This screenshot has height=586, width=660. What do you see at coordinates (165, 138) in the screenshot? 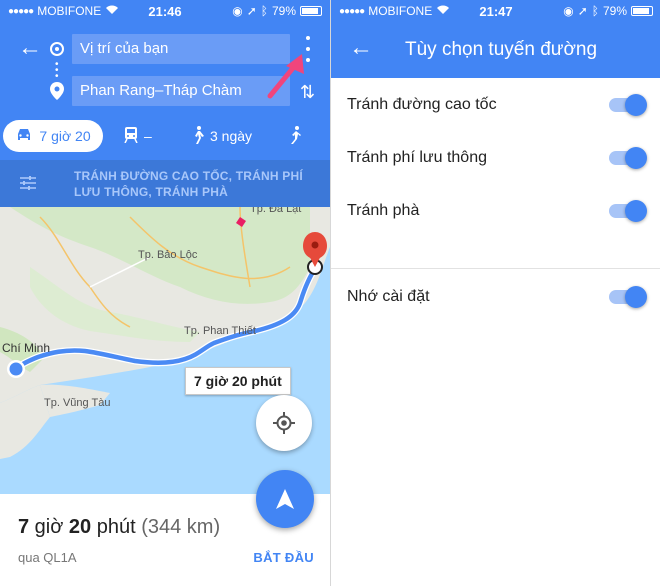
I see `travel-mode-tabs: 7 giờ 20 – 3 ngày` at bounding box center [165, 138].